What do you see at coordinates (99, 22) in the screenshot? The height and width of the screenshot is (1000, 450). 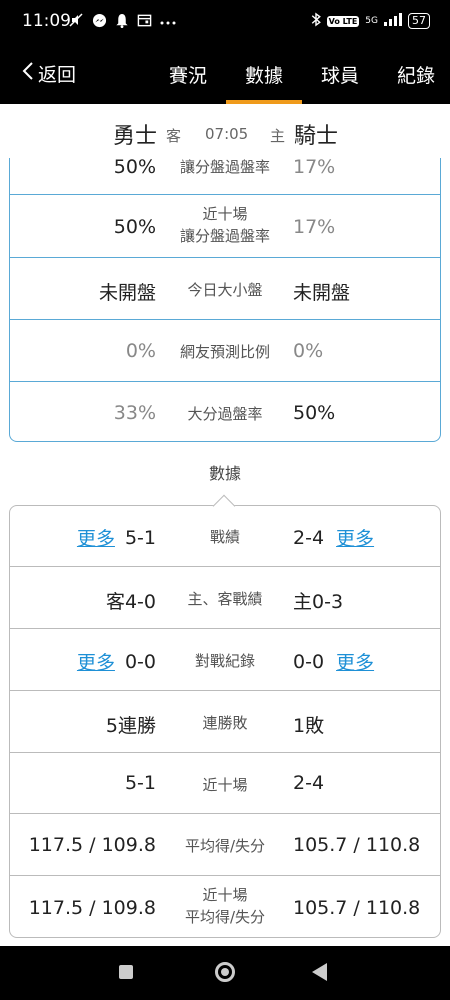 I see `messenger-icon` at bounding box center [99, 22].